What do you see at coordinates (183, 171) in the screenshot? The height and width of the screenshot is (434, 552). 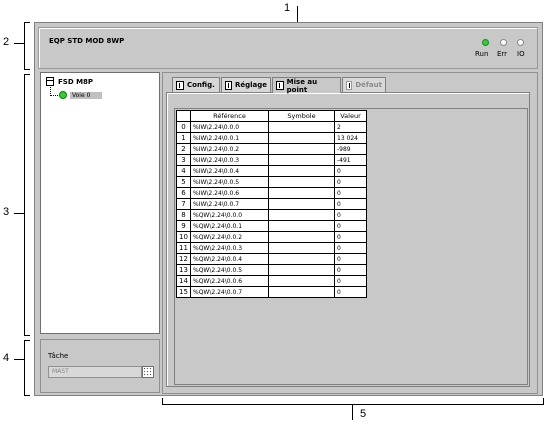 I see `row-index-cell: 4` at bounding box center [183, 171].